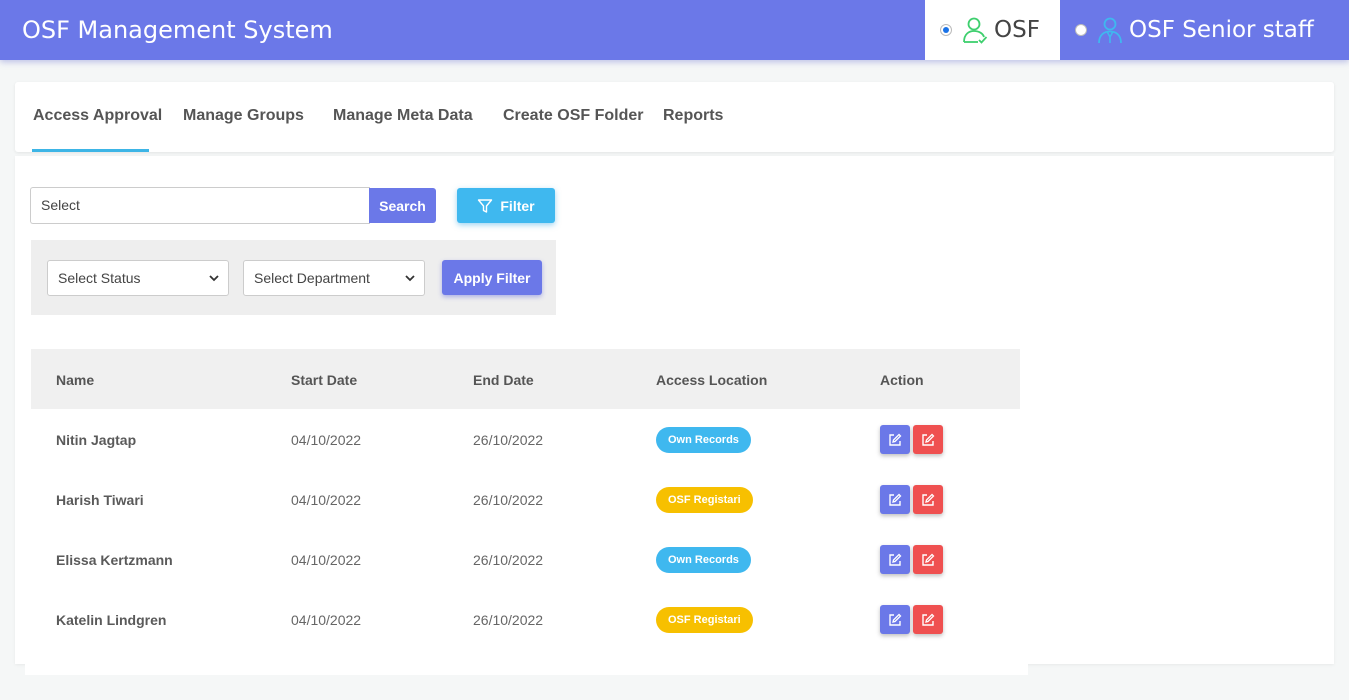 The image size is (1349, 700). Describe the element at coordinates (1221, 30) in the screenshot. I see `senior-staff-role-label: OSF Senior staff` at that location.